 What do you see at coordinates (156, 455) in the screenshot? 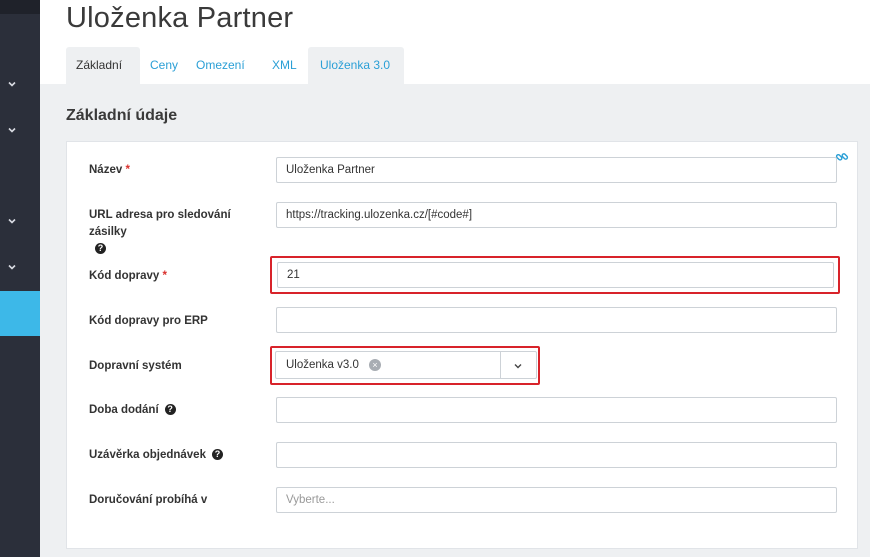
I see `order-cutoff-label: Uzávěrka objednávek?` at bounding box center [156, 455].